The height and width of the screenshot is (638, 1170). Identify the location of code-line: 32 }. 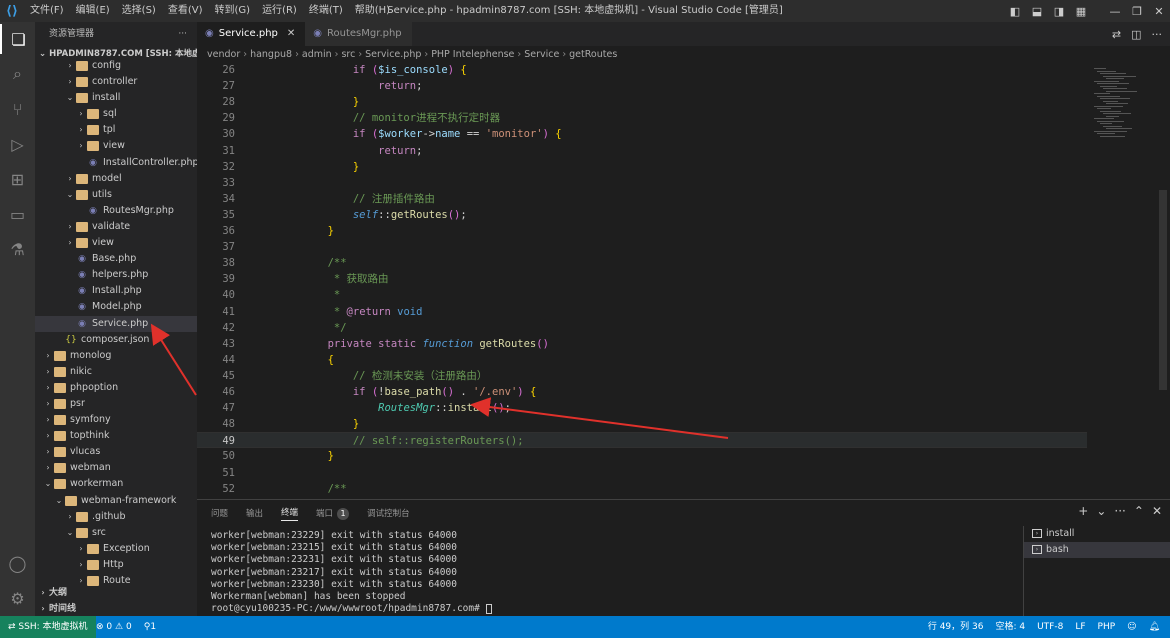
(642, 167).